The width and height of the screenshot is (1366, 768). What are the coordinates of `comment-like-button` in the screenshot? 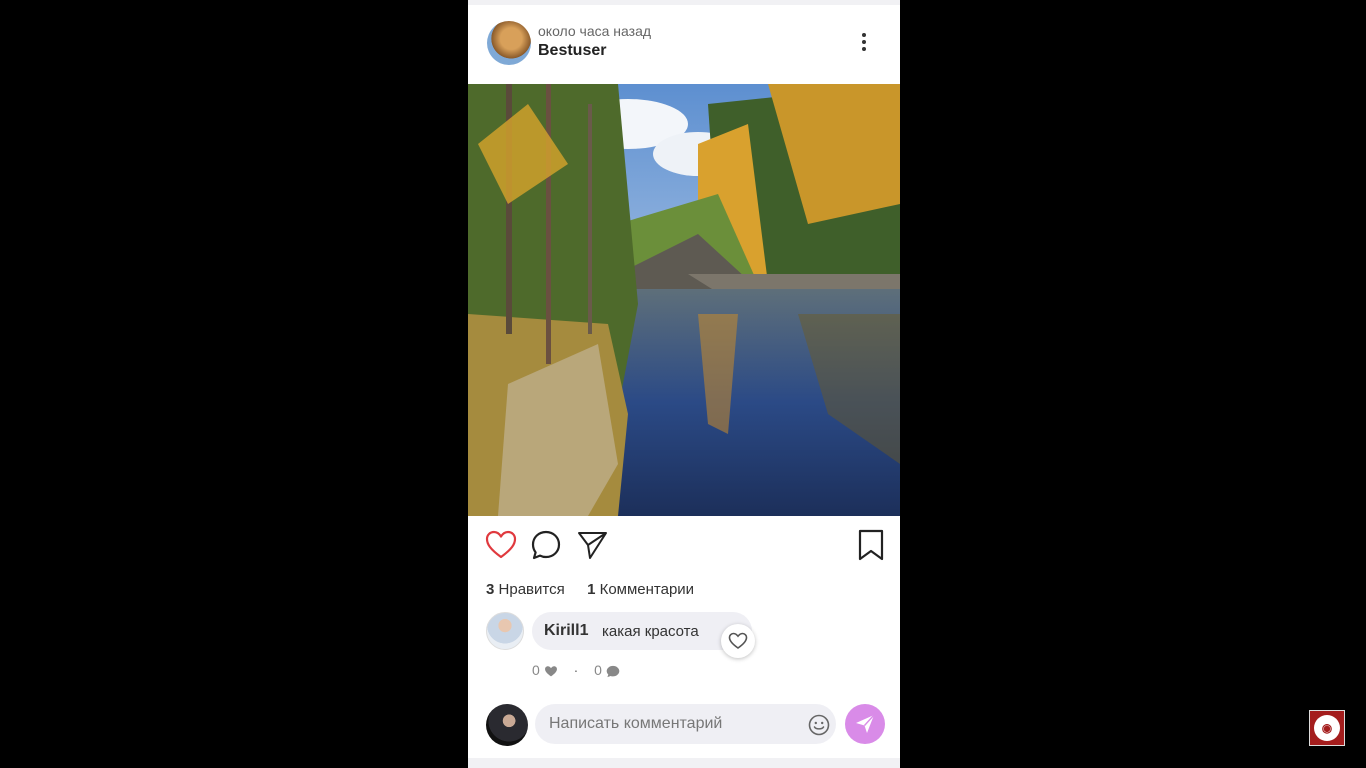 It's located at (738, 641).